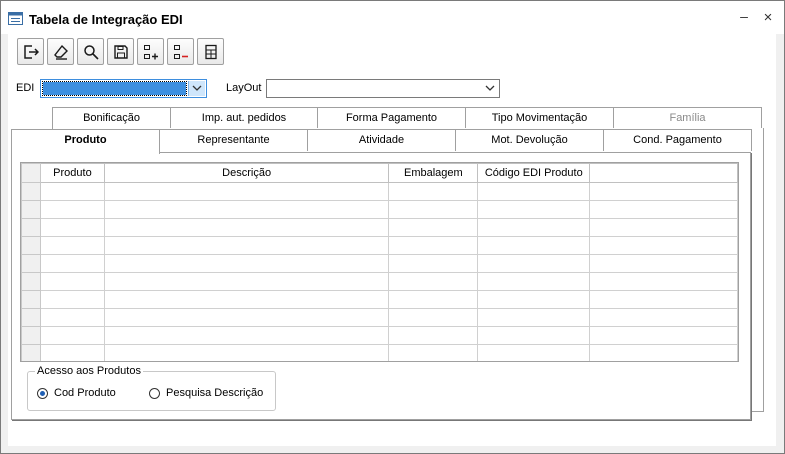  What do you see at coordinates (123, 88) in the screenshot?
I see `edi-combo` at bounding box center [123, 88].